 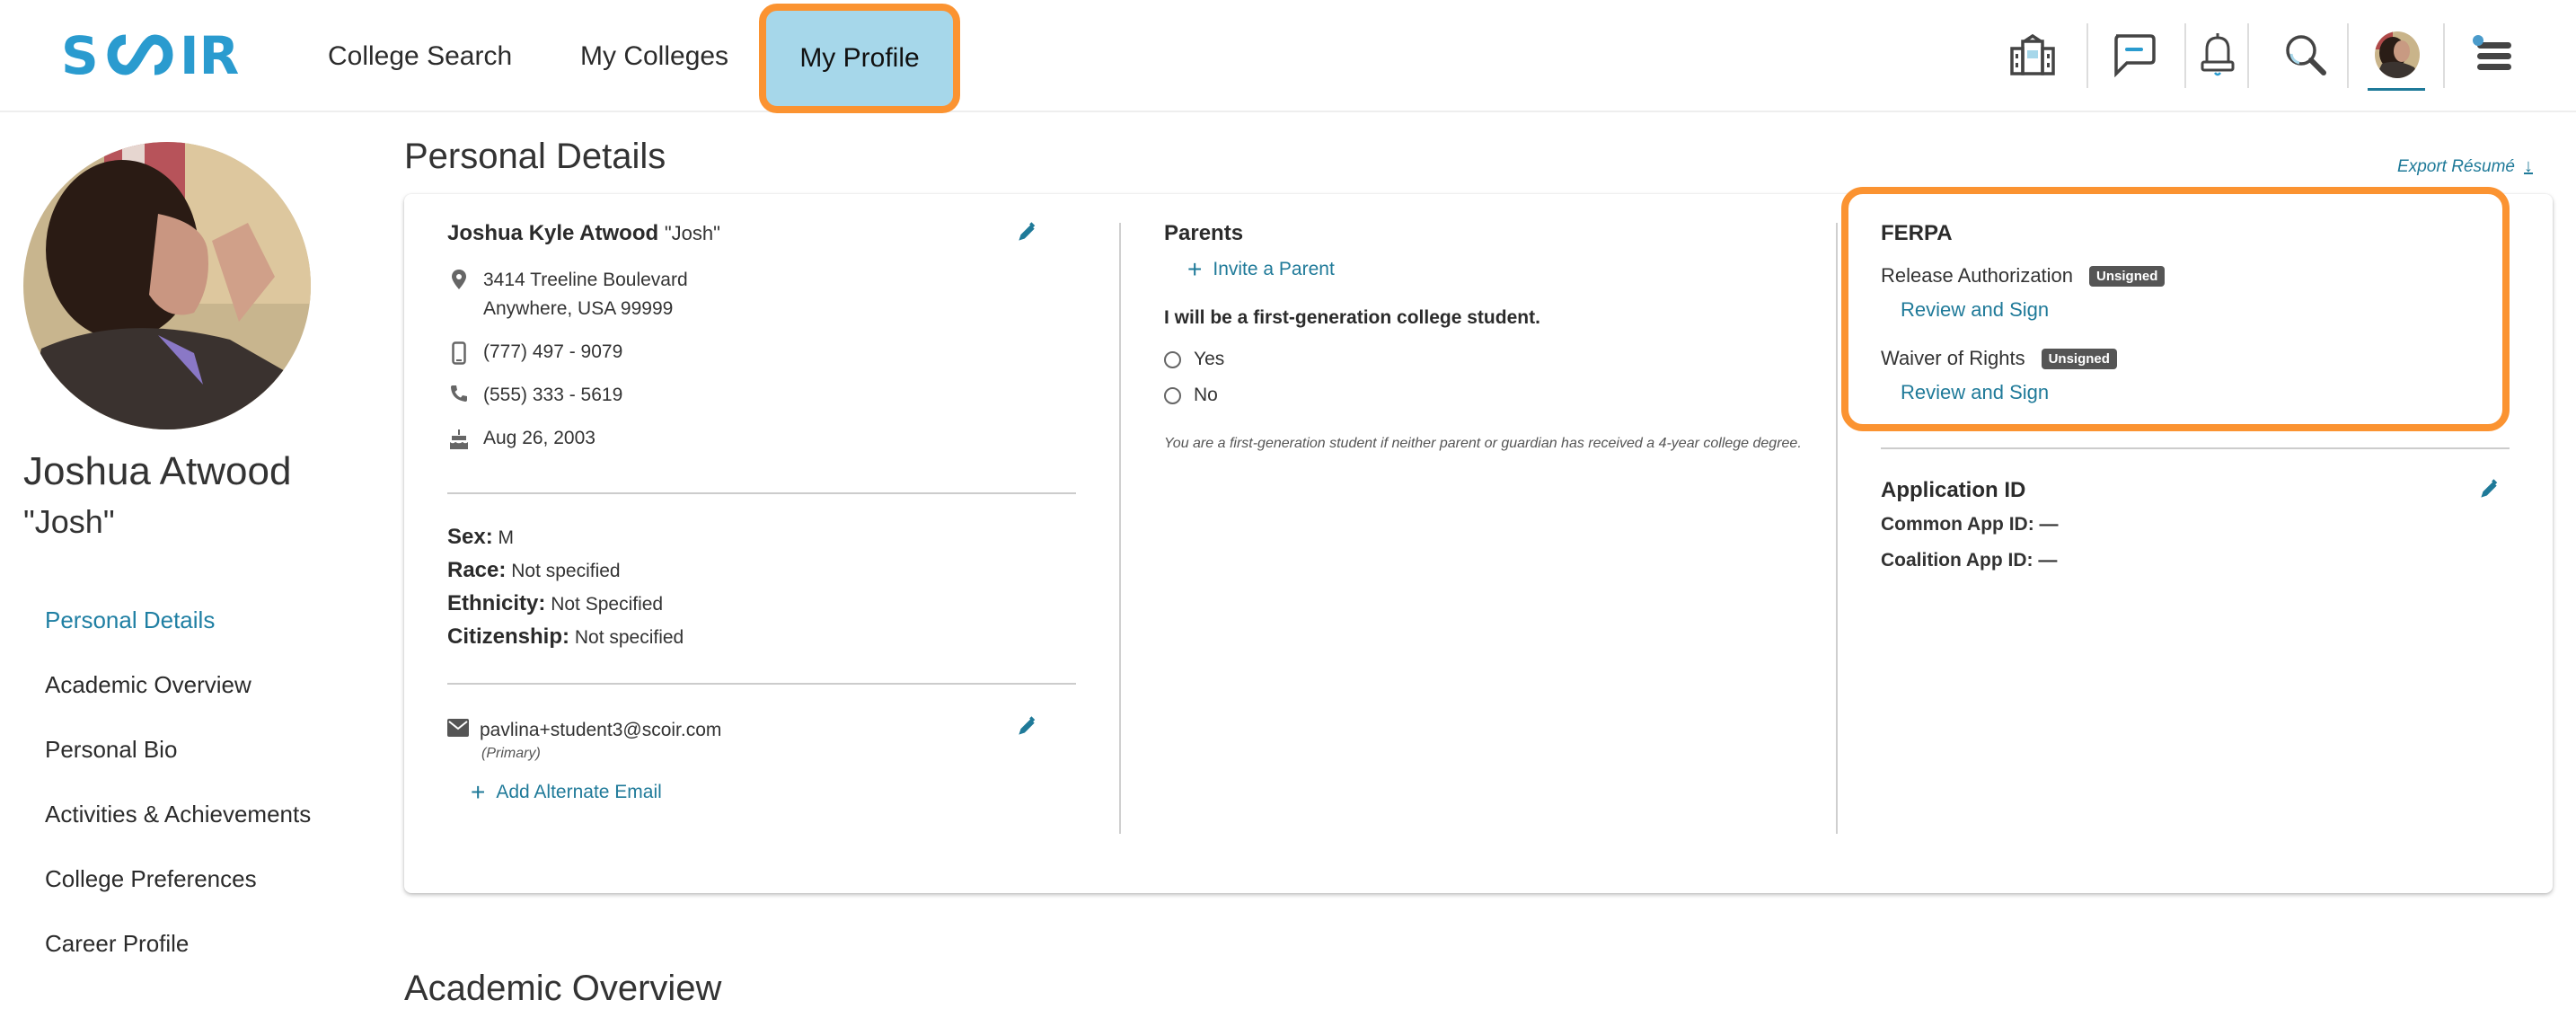 What do you see at coordinates (1492, 359) in the screenshot?
I see `first-gen-option-yes: Yes` at bounding box center [1492, 359].